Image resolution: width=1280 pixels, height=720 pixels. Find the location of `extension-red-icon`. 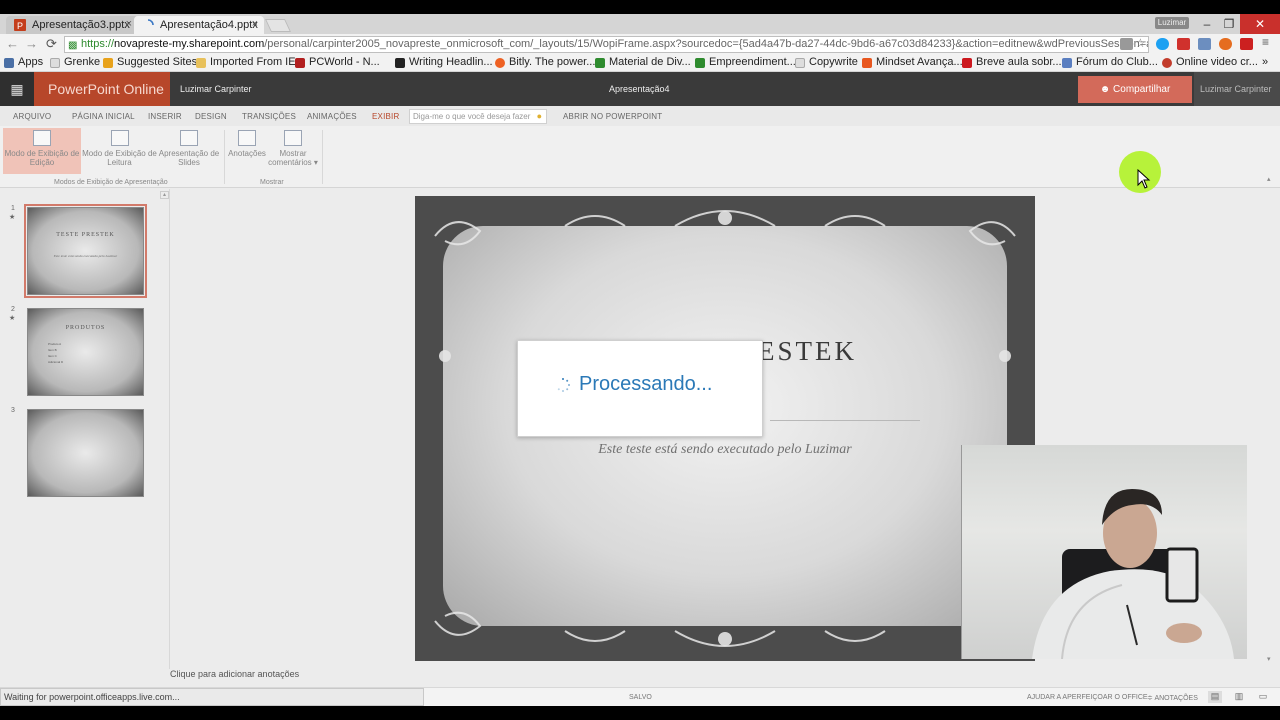

extension-red-icon is located at coordinates (1183, 44).